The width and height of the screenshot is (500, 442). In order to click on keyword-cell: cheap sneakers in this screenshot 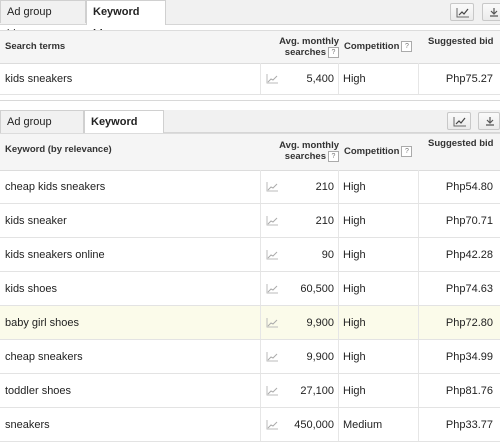, I will do `click(44, 356)`.